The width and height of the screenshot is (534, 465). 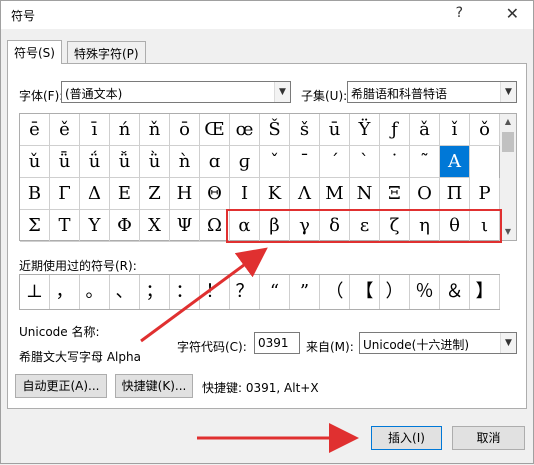 I want to click on symbol-cell: ǚ, so click(x=125, y=162).